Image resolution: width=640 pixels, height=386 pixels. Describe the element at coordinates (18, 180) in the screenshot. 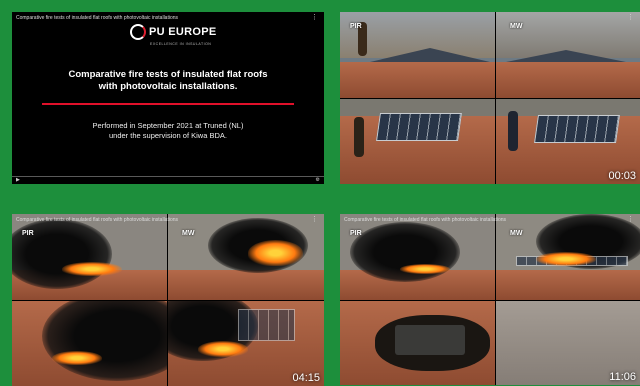

I see `play-icon: ▶` at that location.